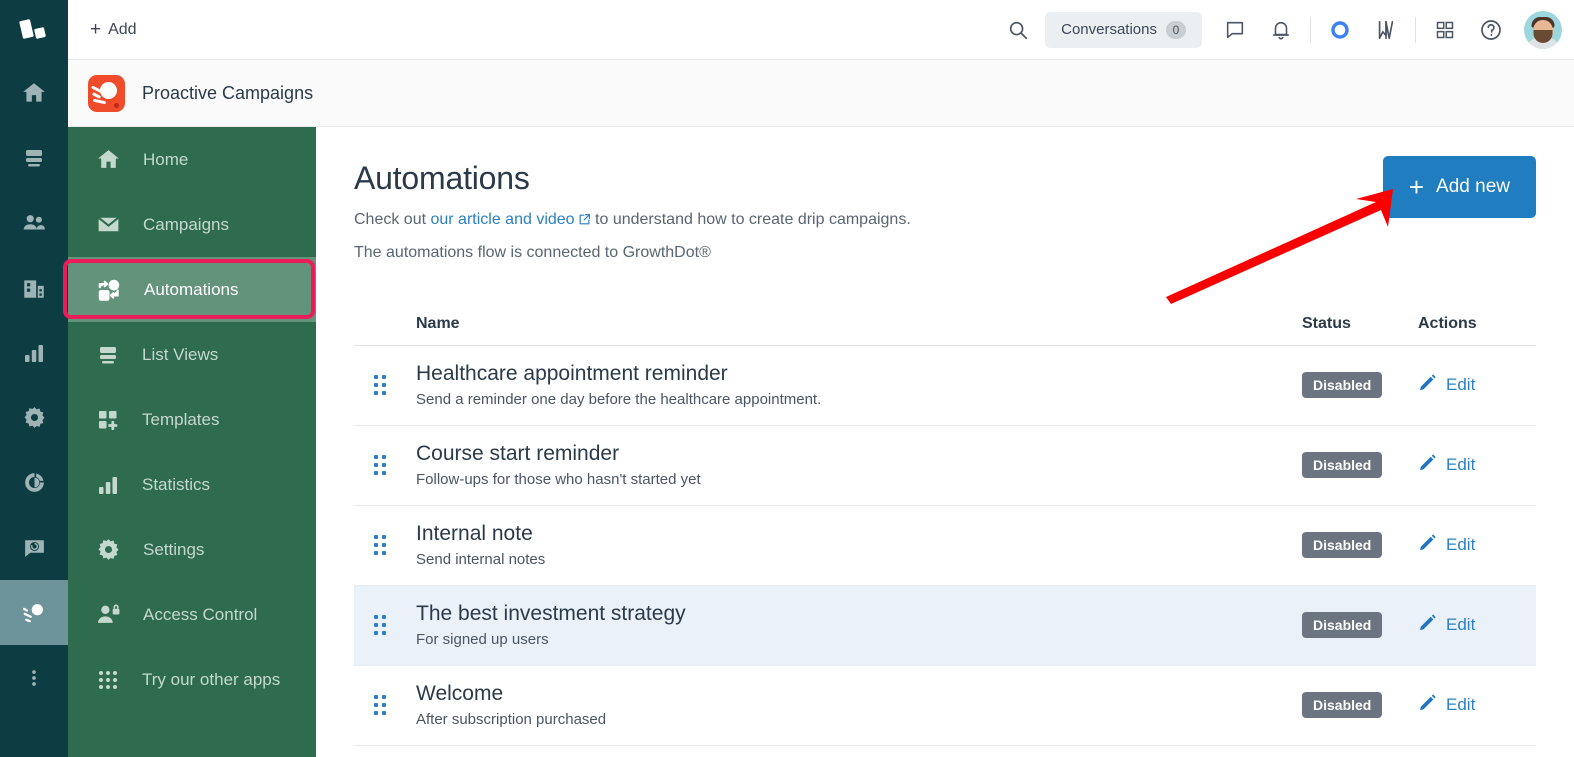 Image resolution: width=1574 pixels, height=757 pixels. Describe the element at coordinates (192, 679) in the screenshot. I see `sidebar-item-try-our-other-apps: Try our other apps` at that location.